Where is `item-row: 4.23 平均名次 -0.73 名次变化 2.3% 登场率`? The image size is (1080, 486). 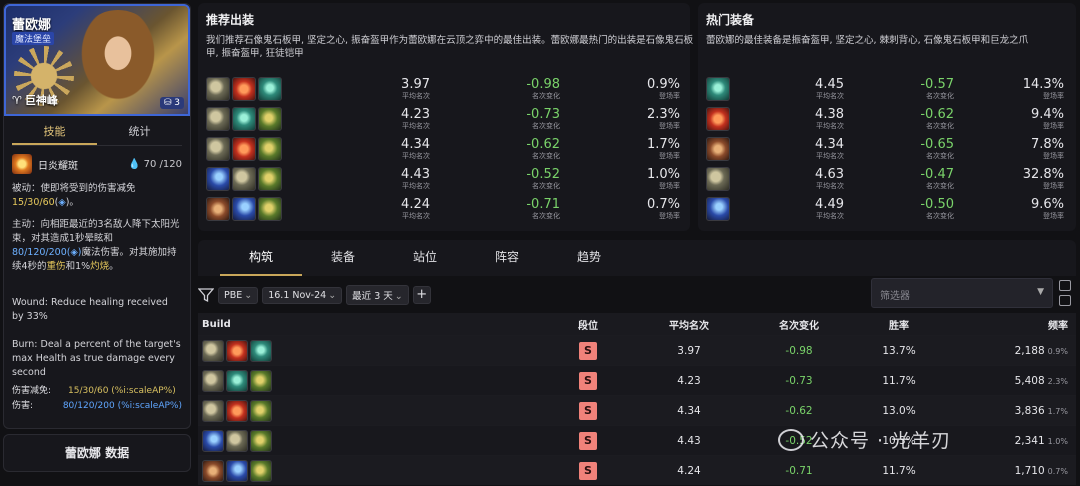 item-row: 4.23 平均名次 -0.73 名次变化 2.3% 登场率 is located at coordinates (444, 119).